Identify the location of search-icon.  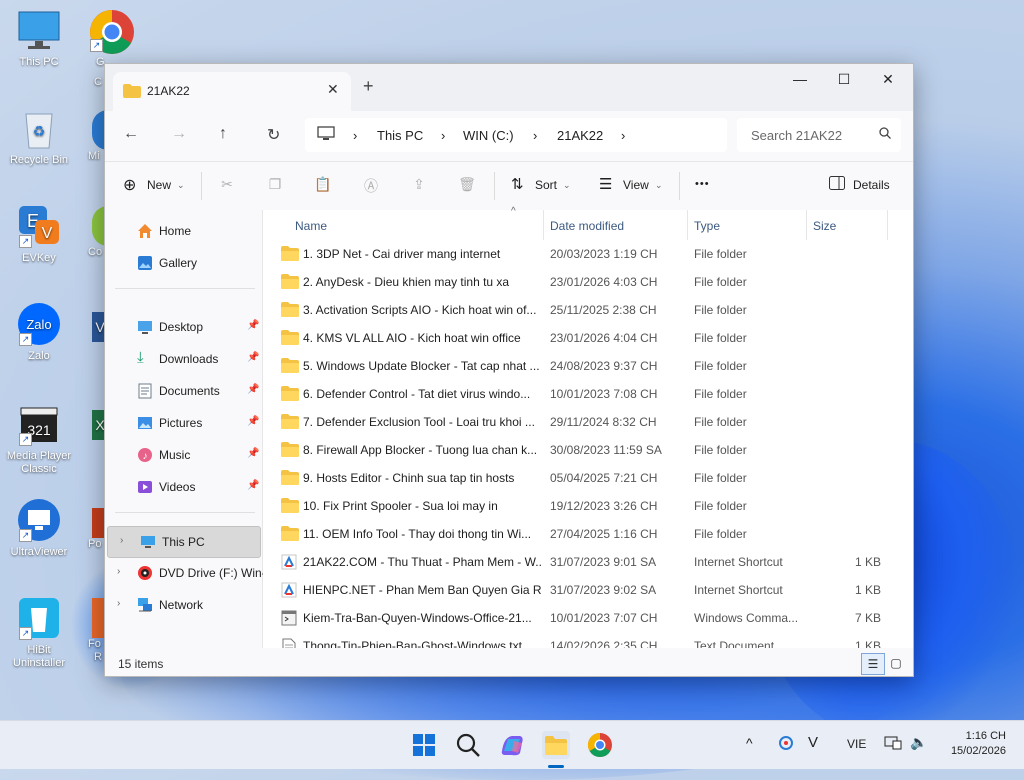
(468, 745).